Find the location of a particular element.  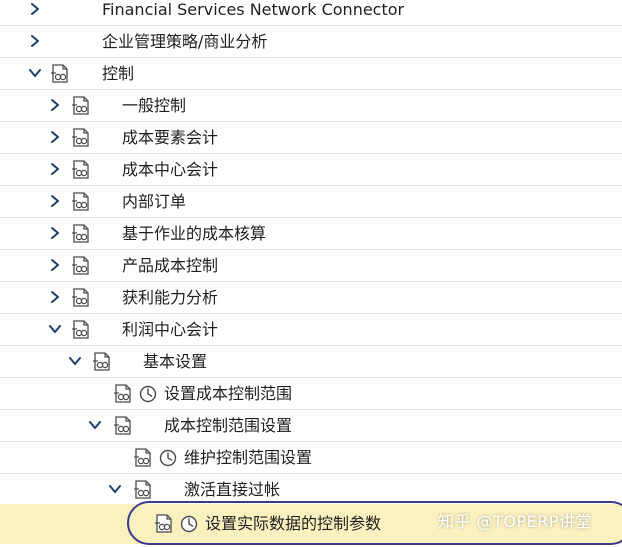

tree-node-label: 一般控制 is located at coordinates (154, 105).